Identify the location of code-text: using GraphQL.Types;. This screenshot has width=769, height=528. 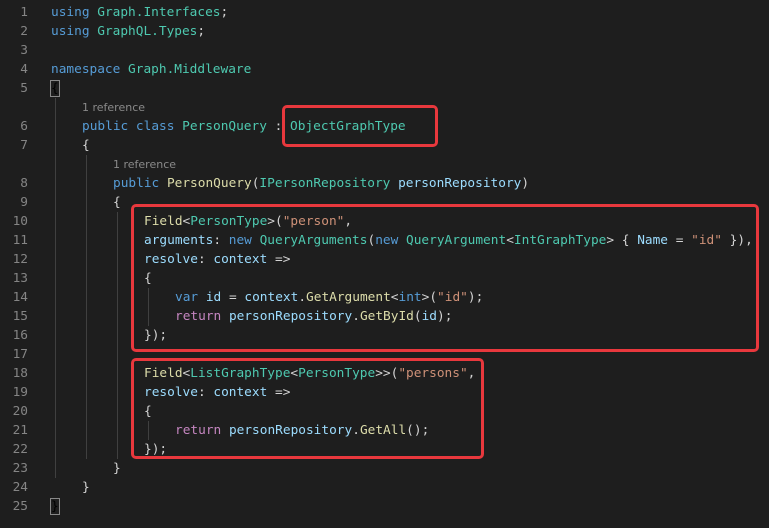
(128, 31).